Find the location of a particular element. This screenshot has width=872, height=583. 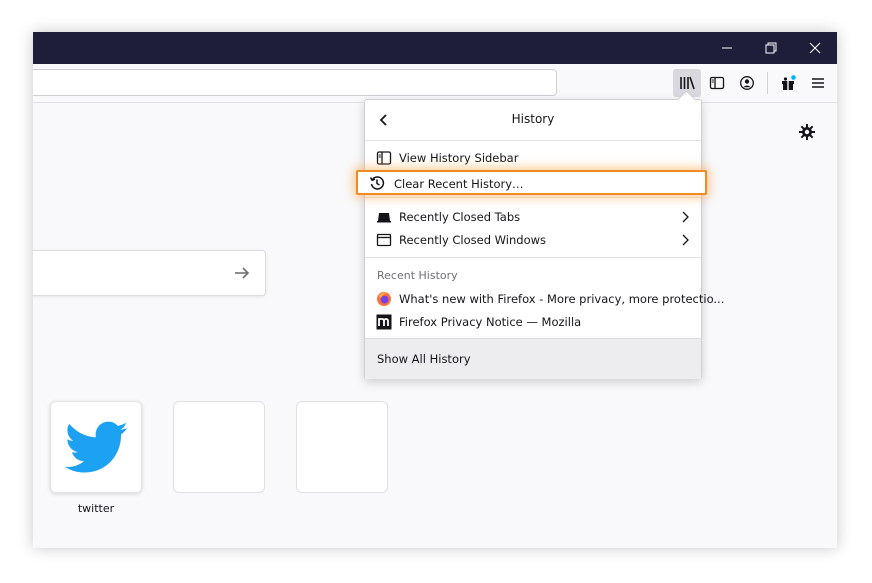

show-all-history-label: Show All History is located at coordinates (424, 359).